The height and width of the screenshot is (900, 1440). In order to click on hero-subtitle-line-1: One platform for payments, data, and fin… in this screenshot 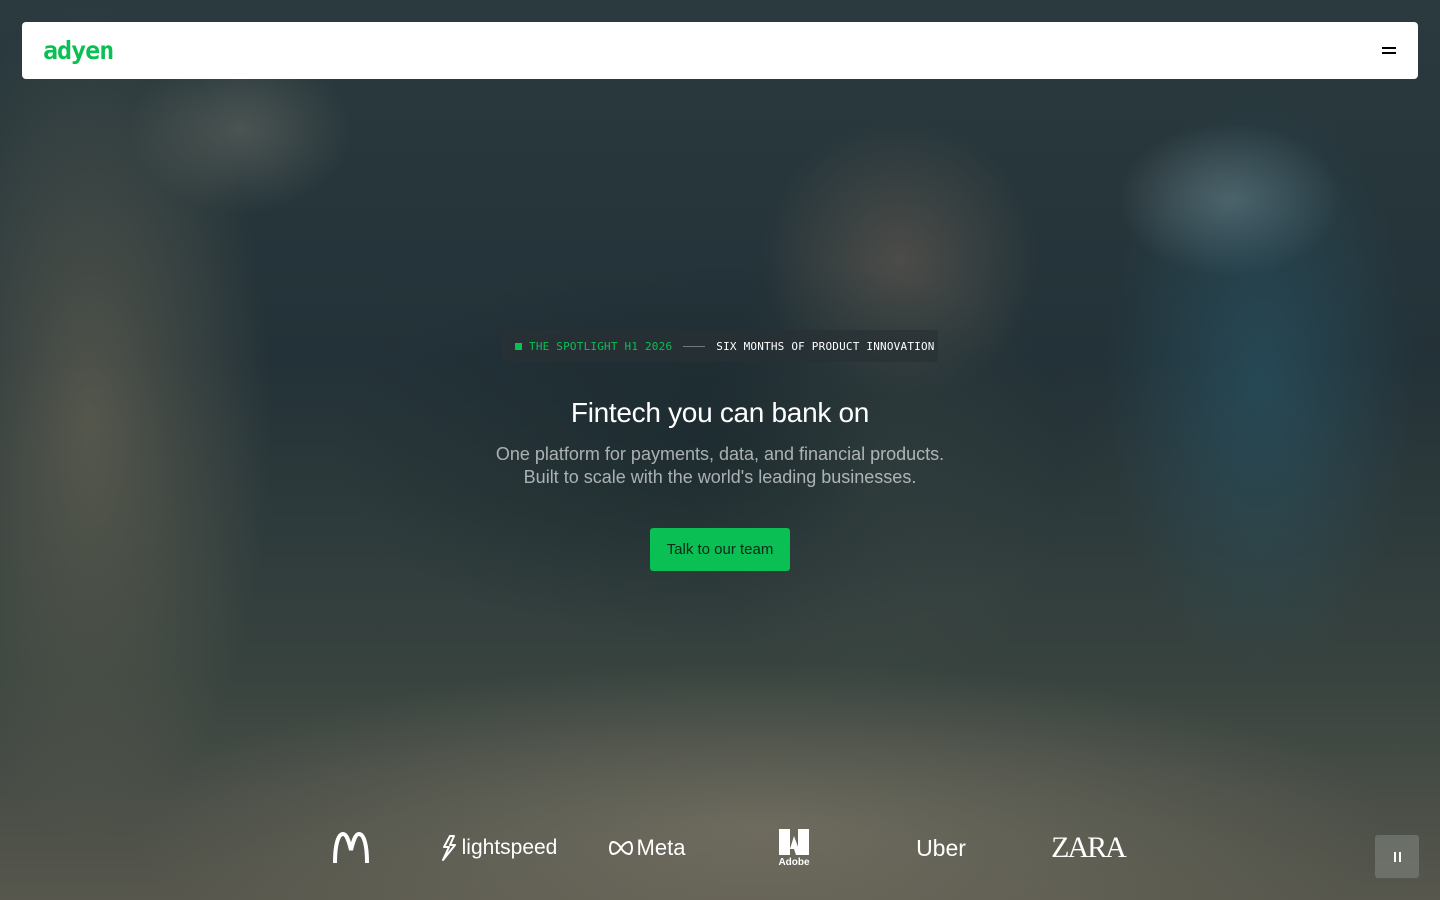, I will do `click(720, 454)`.